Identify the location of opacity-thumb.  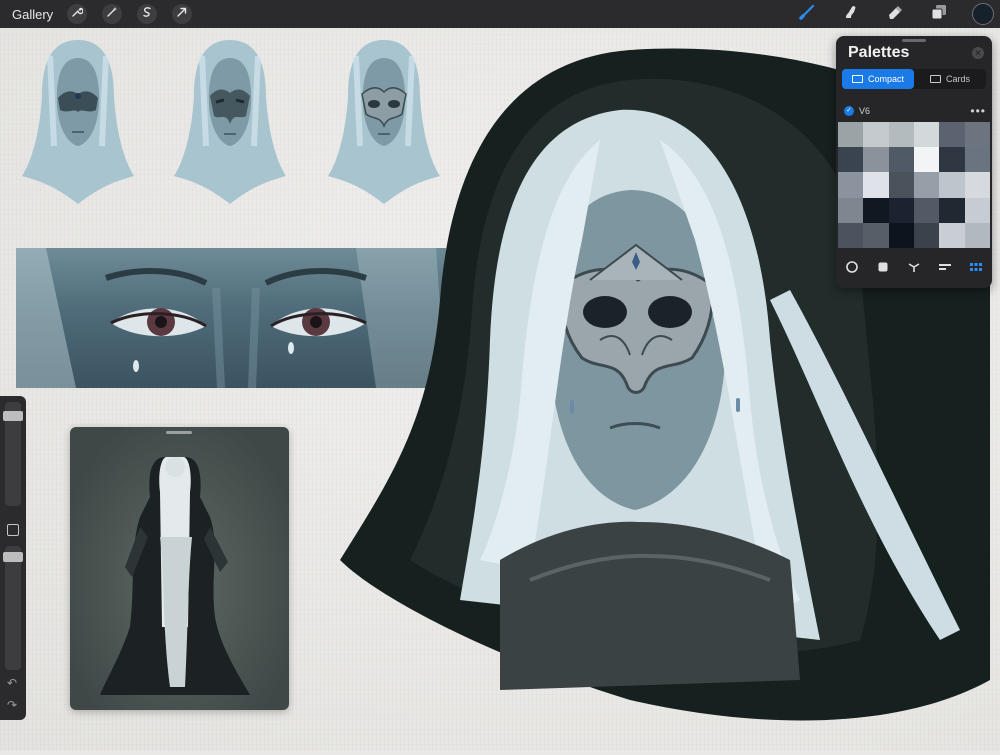
(13, 557).